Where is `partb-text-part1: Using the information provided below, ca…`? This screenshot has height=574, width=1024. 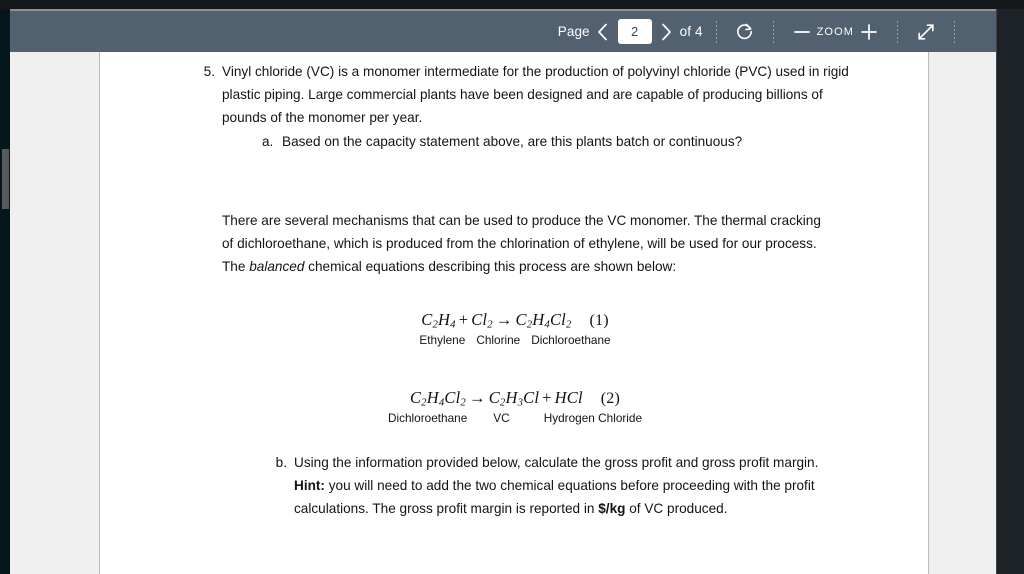
partb-text-part1: Using the information provided below, ca… is located at coordinates (556, 462).